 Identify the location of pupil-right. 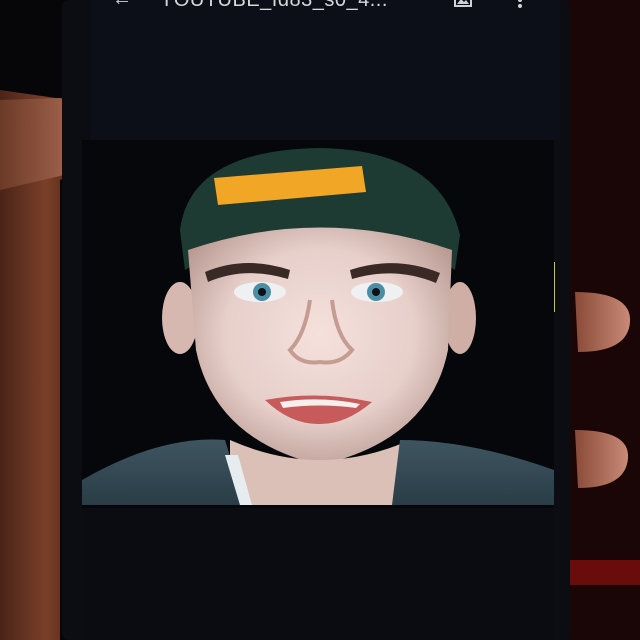
(376, 292).